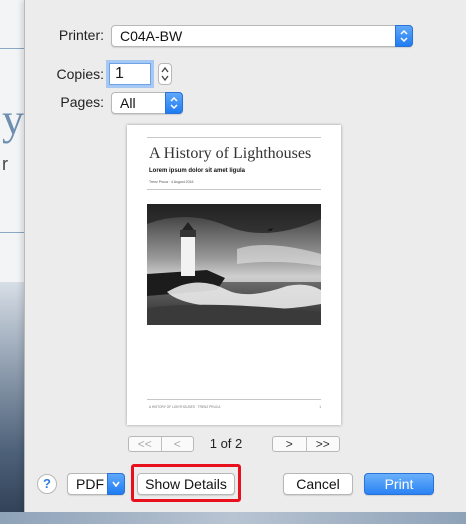 Image resolution: width=466 pixels, height=524 pixels. Describe the element at coordinates (289, 444) in the screenshot. I see `next-page-button: >` at that location.